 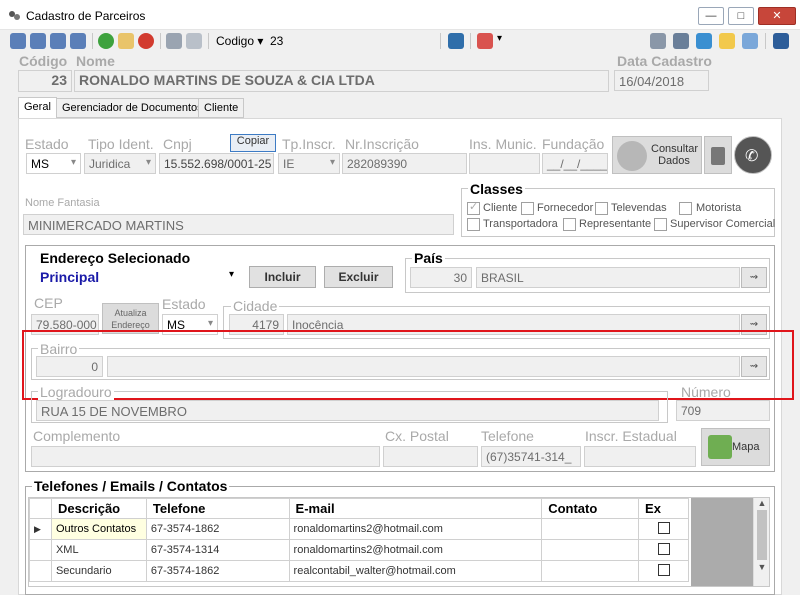 I want to click on classe-motorista-checkbox, so click(x=685, y=208).